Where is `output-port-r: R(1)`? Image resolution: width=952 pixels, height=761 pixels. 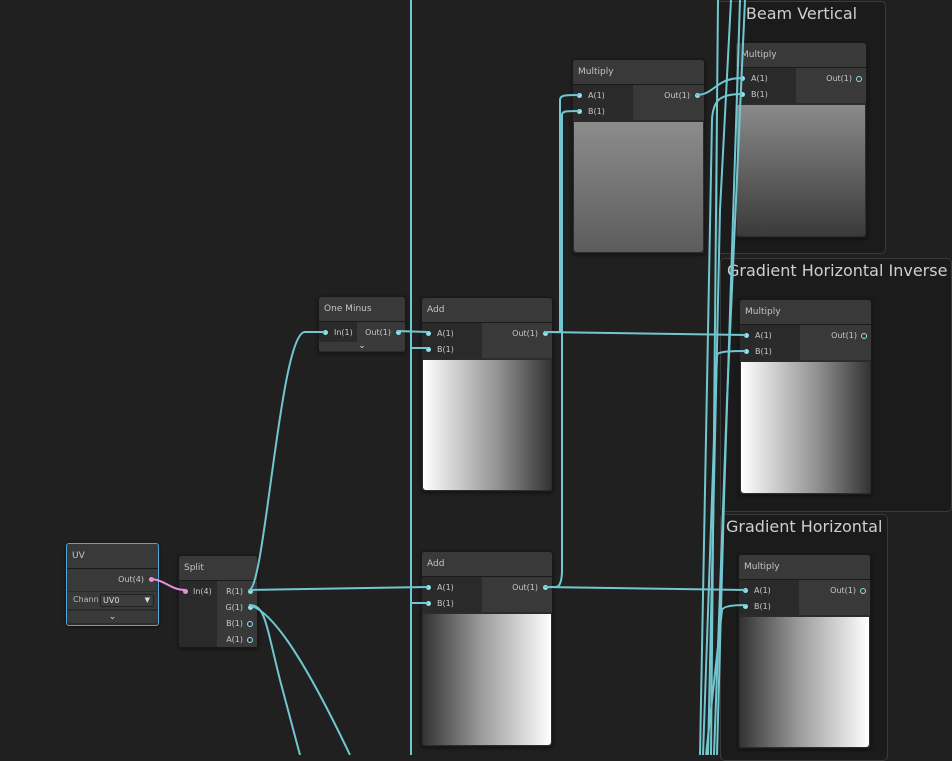
output-port-r: R(1) is located at coordinates (239, 592).